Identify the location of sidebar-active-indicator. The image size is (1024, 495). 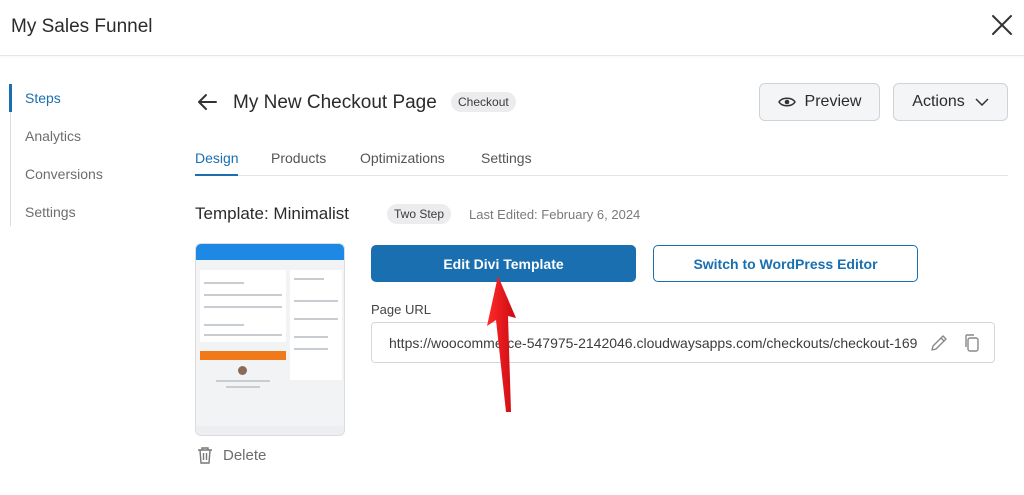
(10, 98).